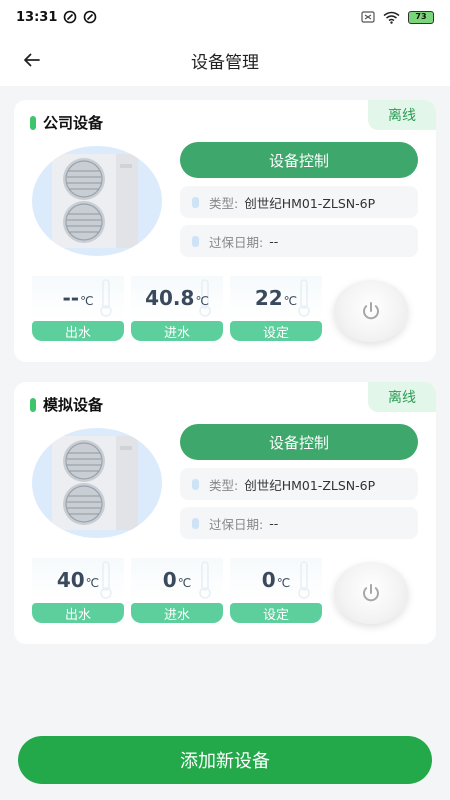 The image size is (450, 800). What do you see at coordinates (71, 298) in the screenshot?
I see `metric-value: --` at bounding box center [71, 298].